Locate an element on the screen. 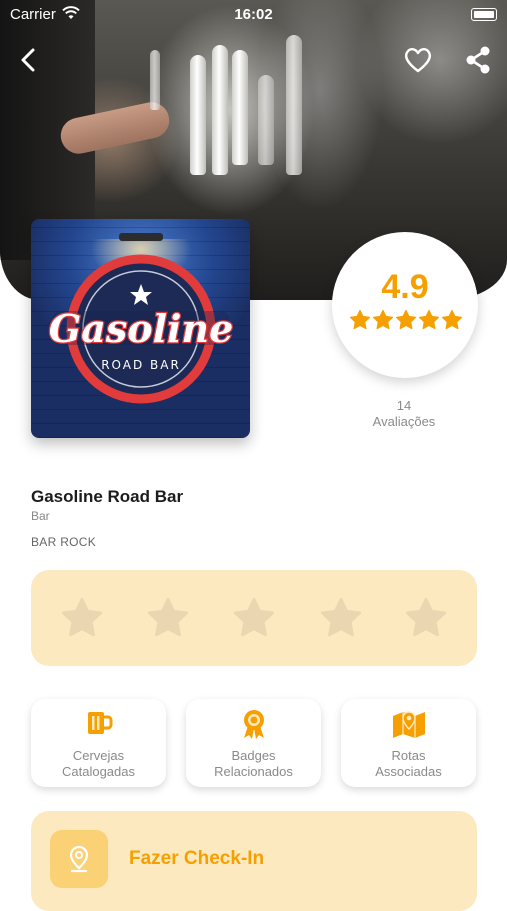  rate-star-4-icon is located at coordinates (341, 618).